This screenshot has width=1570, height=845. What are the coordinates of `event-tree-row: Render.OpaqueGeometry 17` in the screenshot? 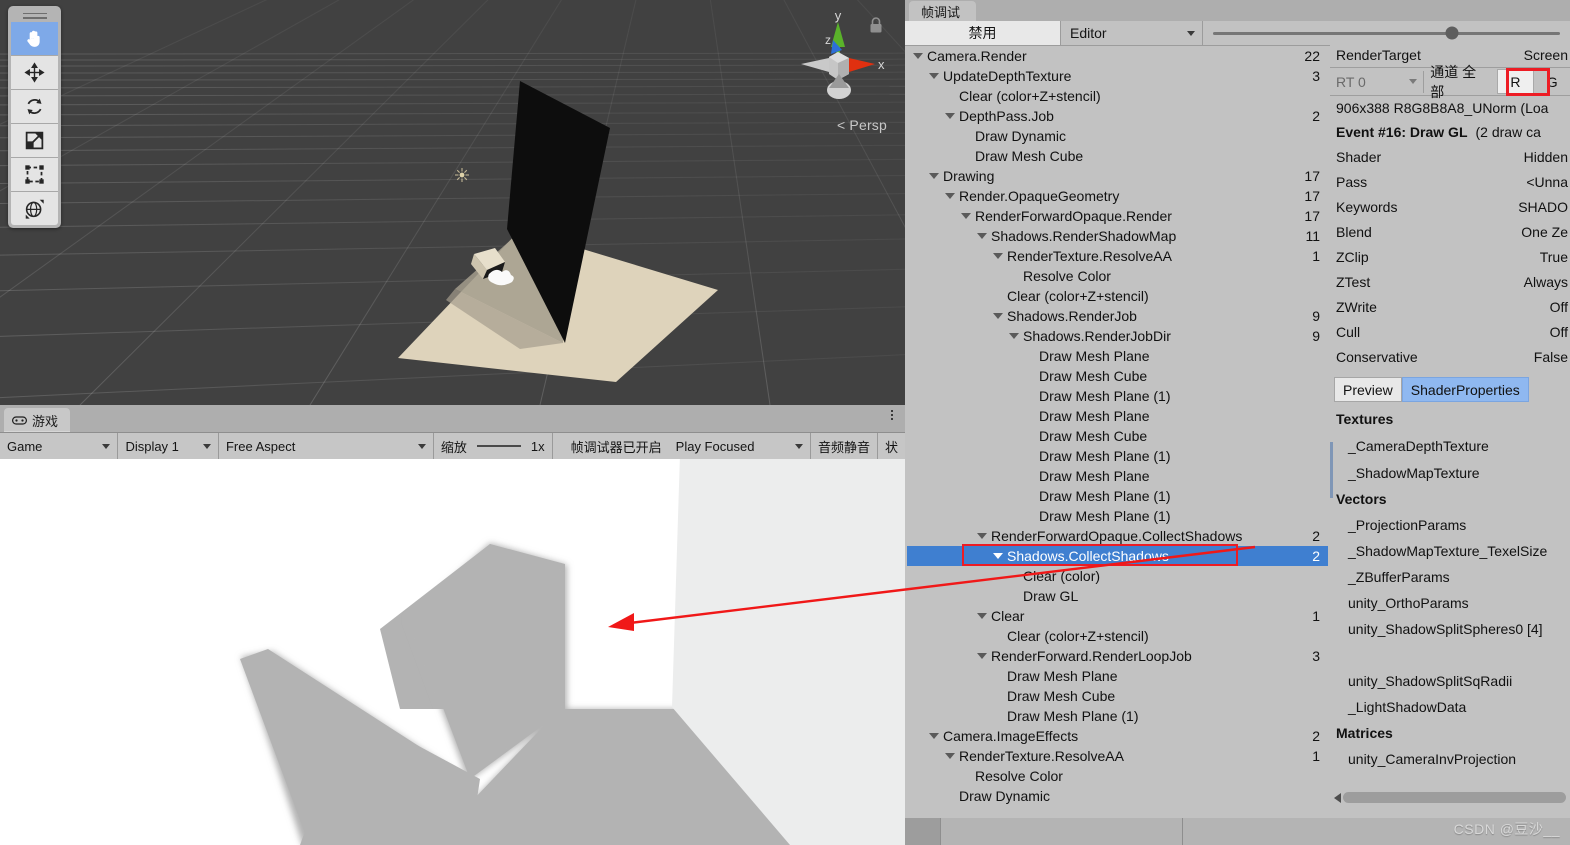 It's located at (1117, 196).